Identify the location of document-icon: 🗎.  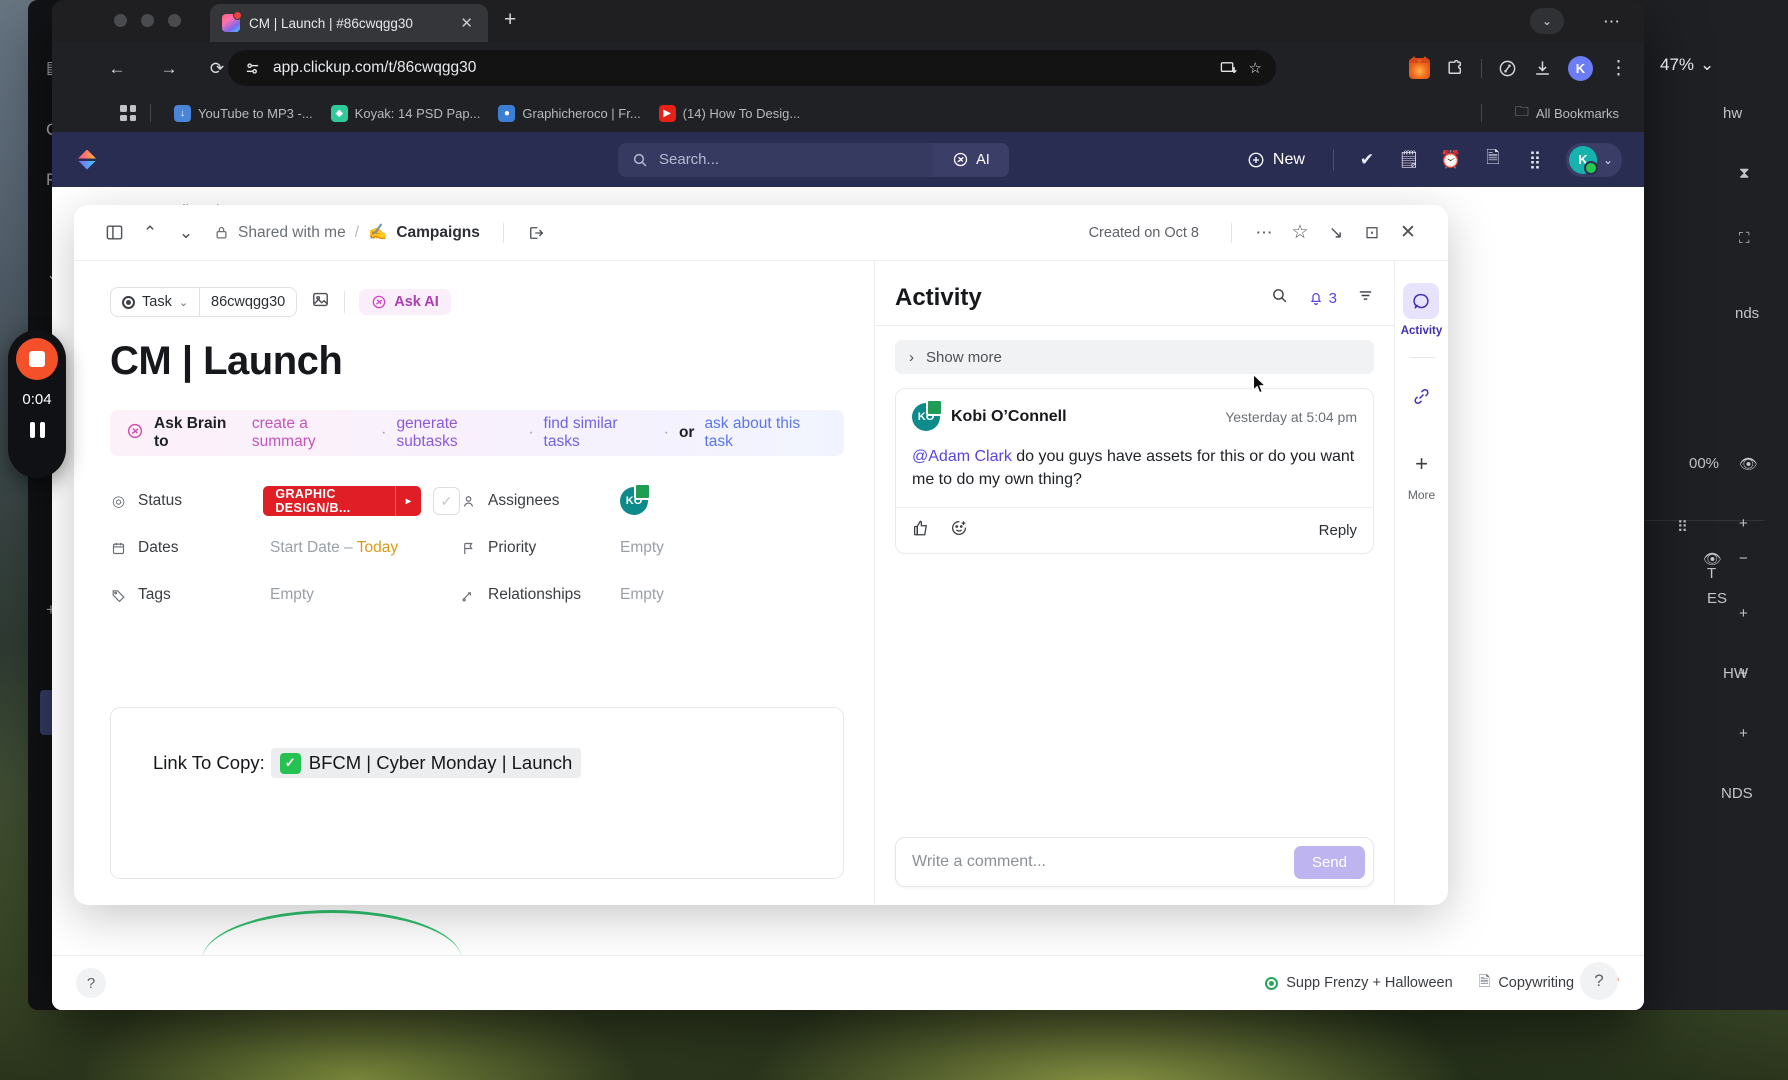
(1493, 159).